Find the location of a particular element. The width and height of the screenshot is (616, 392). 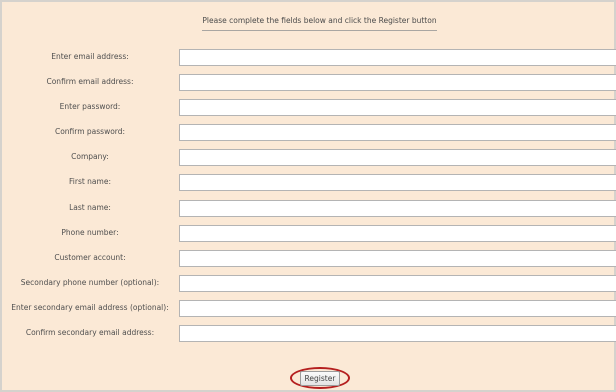

first-name-row: First name: is located at coordinates (309, 183).